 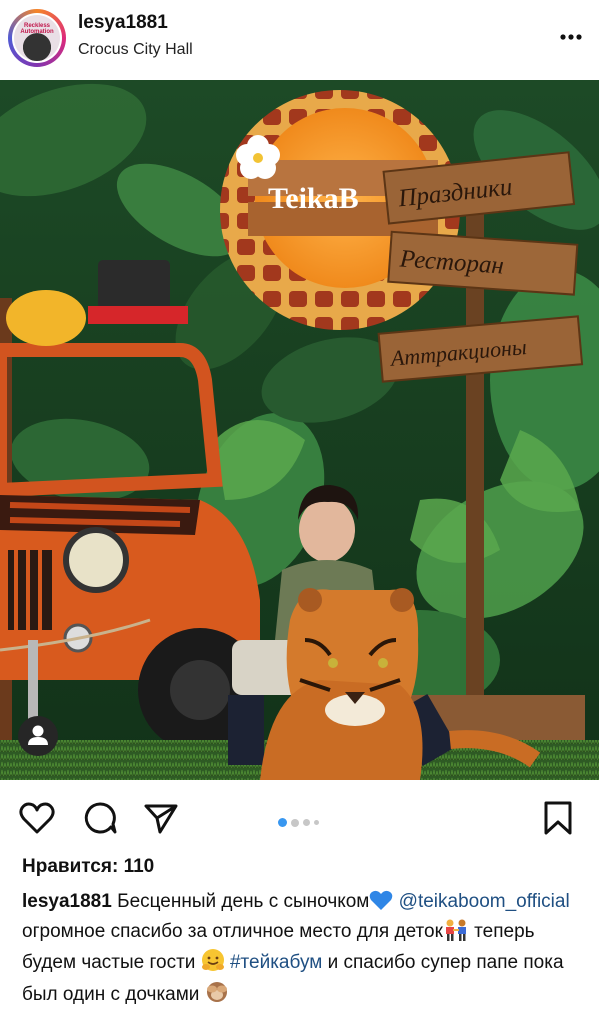 I want to click on caption-mention: @teikaboom_official, so click(x=484, y=901).